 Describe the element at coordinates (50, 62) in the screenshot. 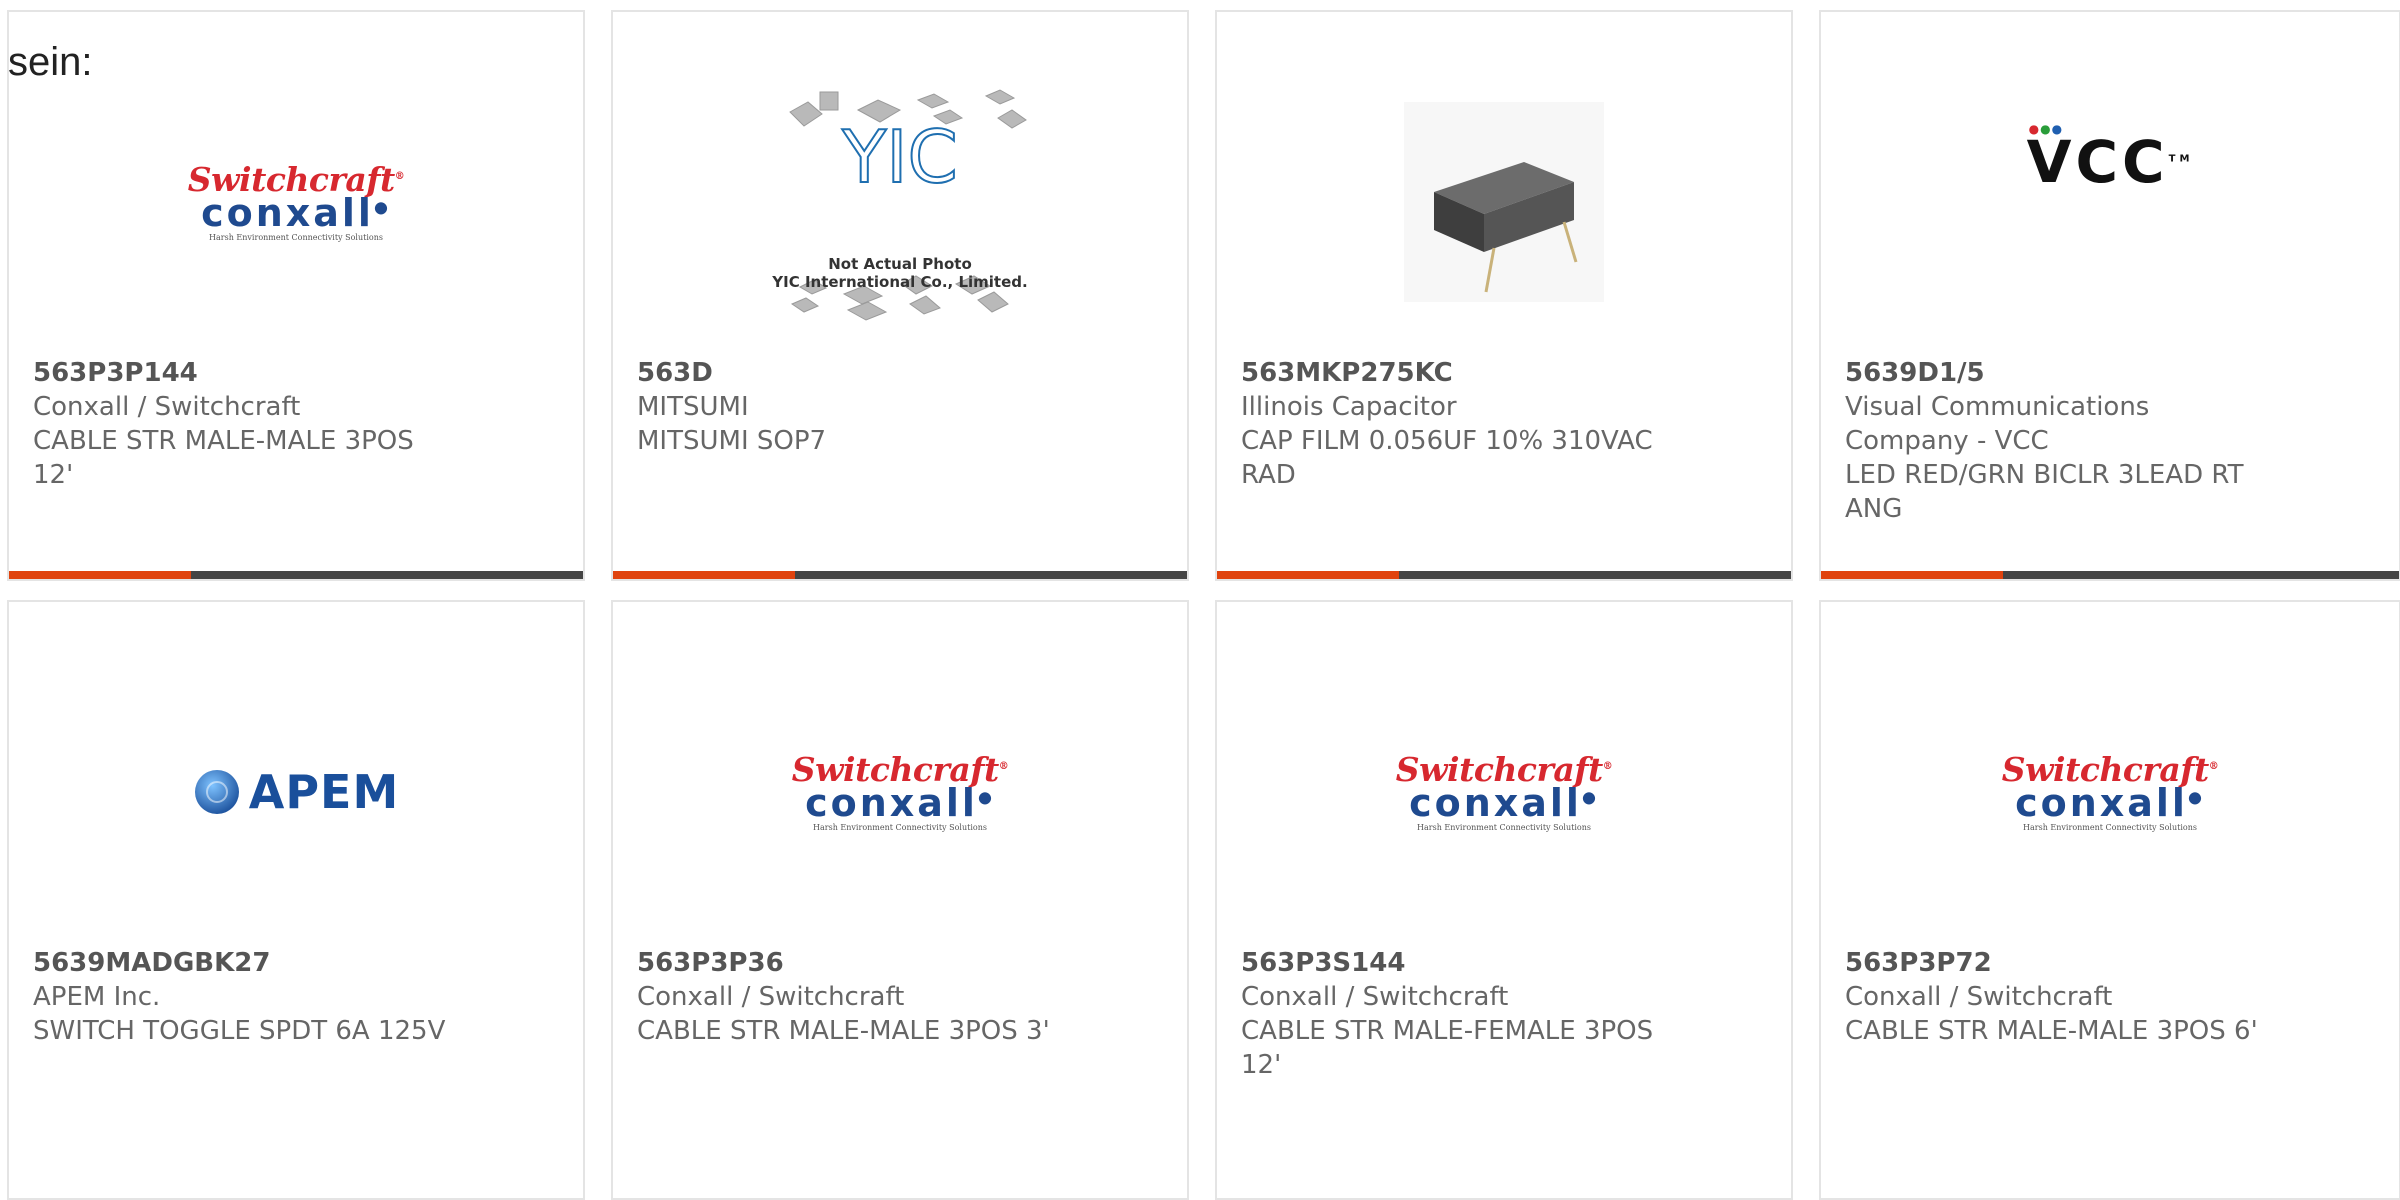

I see `intro-text: sein:` at that location.